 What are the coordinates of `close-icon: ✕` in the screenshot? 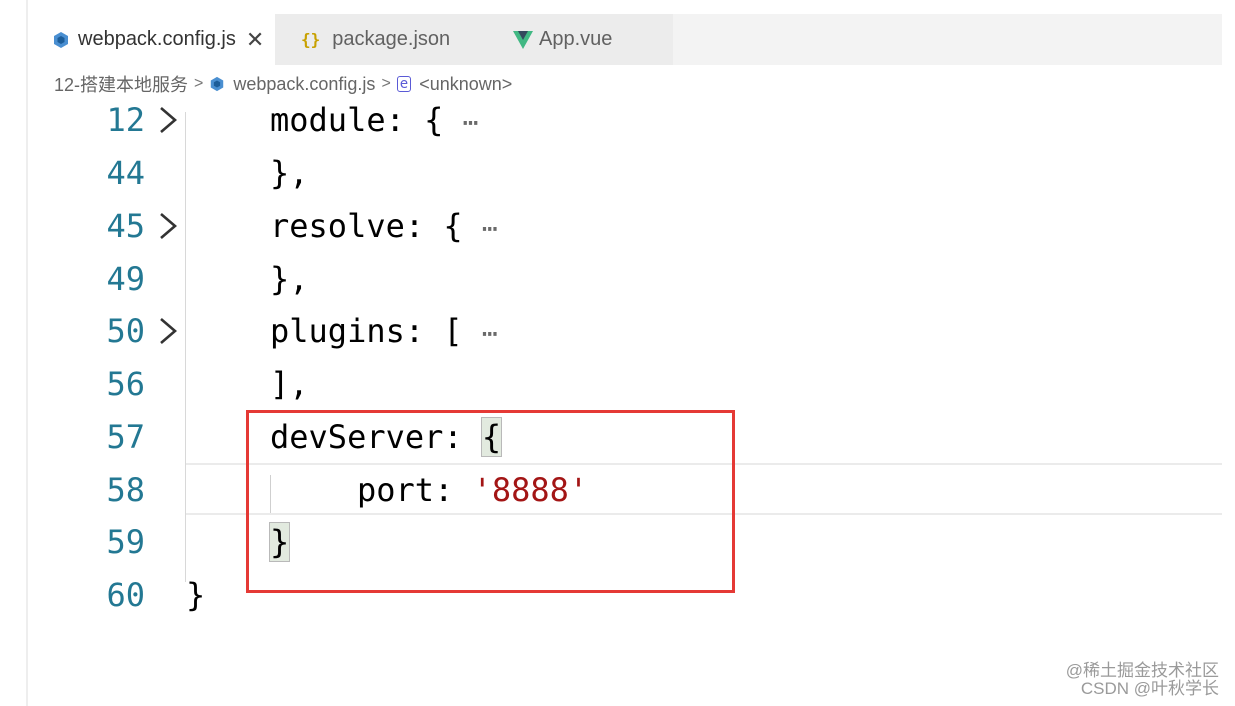 It's located at (255, 40).